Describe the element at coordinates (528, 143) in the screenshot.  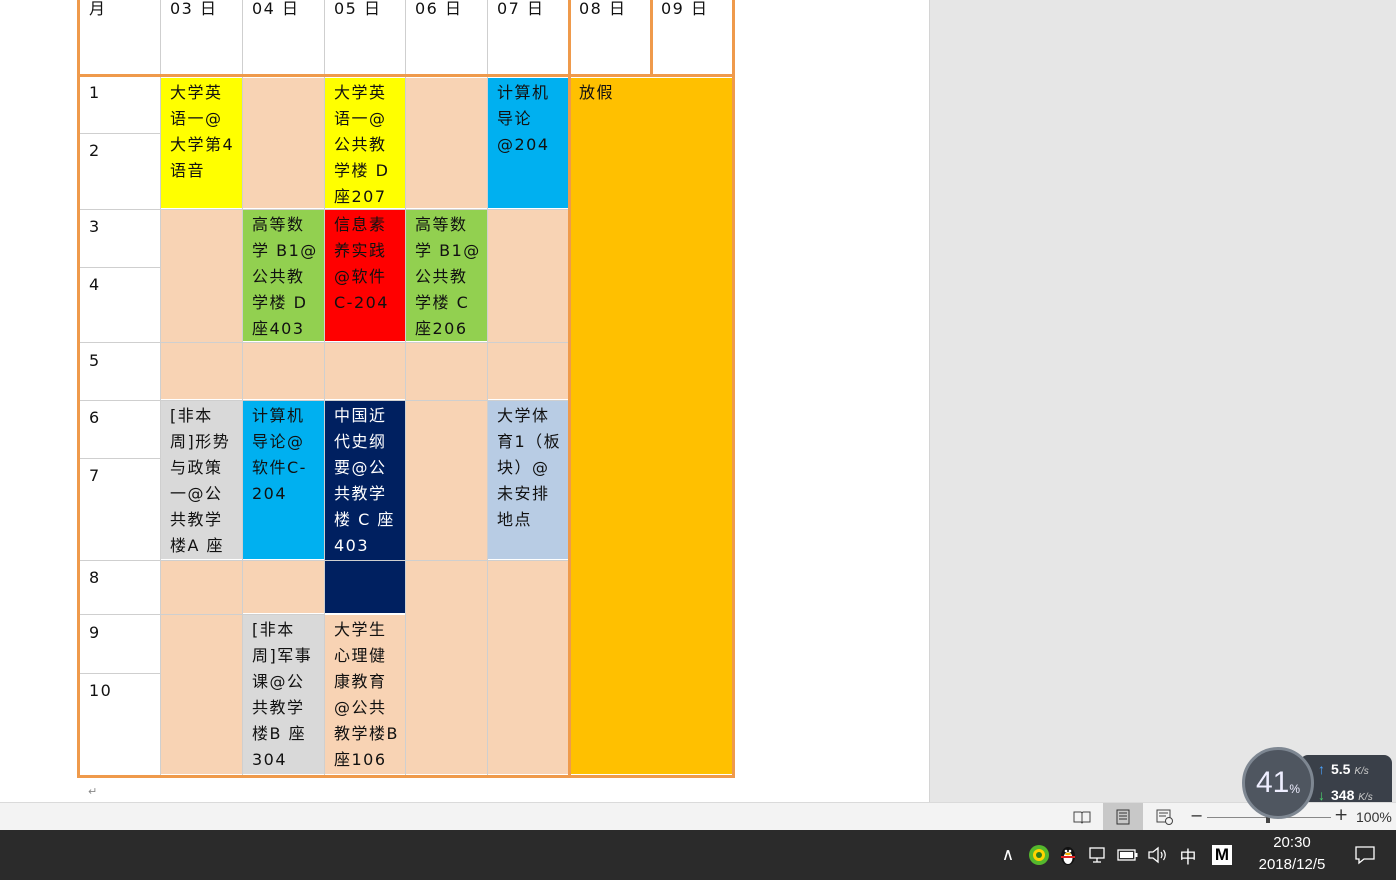
I see `course-cell: 计算机导论@204` at that location.